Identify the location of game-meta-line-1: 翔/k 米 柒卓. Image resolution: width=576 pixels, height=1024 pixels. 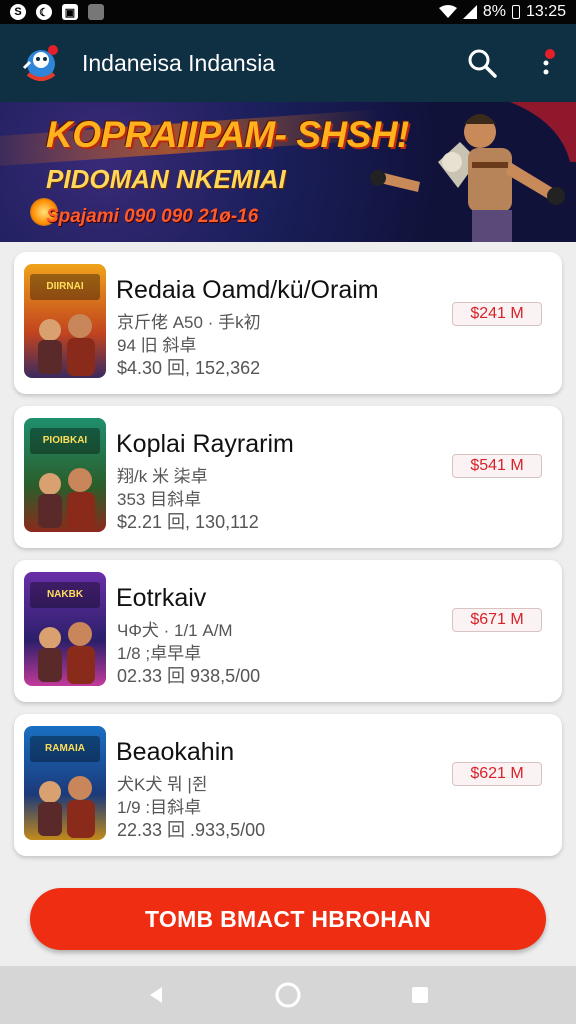
(162, 476).